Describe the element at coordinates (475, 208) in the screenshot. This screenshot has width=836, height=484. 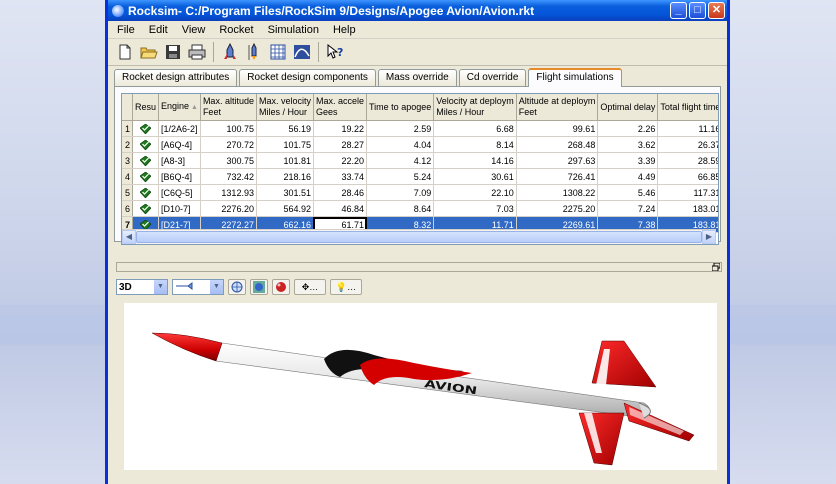
I see `value-cell: 7.03` at that location.